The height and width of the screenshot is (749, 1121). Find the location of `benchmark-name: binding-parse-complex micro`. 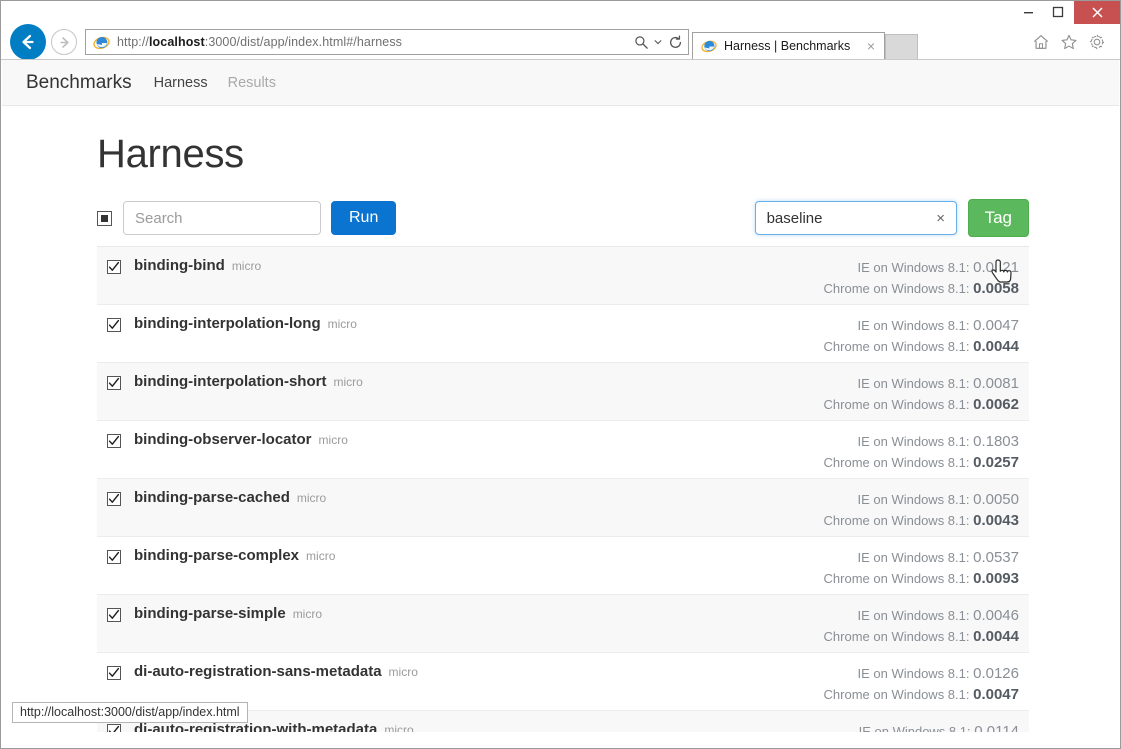

benchmark-name: binding-parse-complex micro is located at coordinates (234, 555).